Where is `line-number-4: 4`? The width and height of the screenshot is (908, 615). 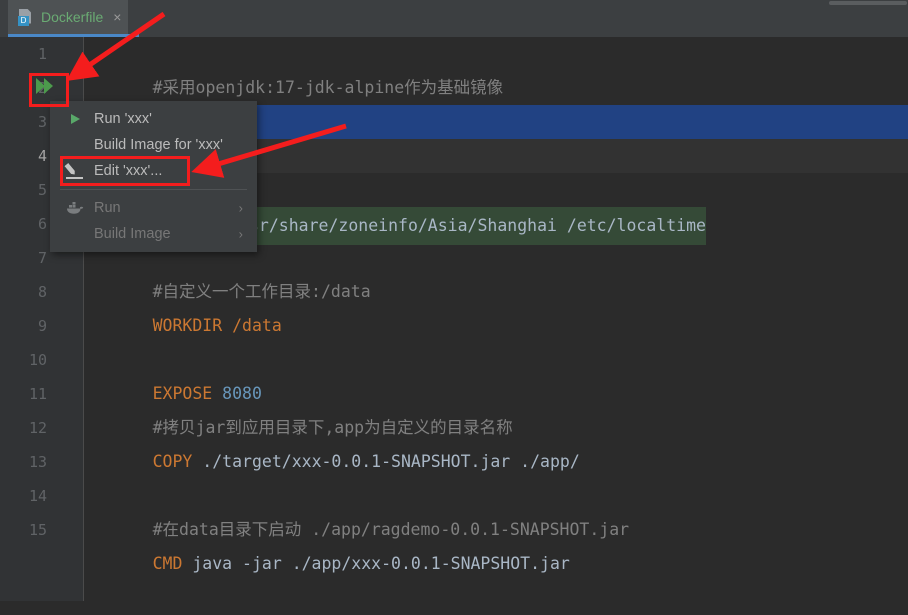
line-number-4: 4 is located at coordinates (42, 156).